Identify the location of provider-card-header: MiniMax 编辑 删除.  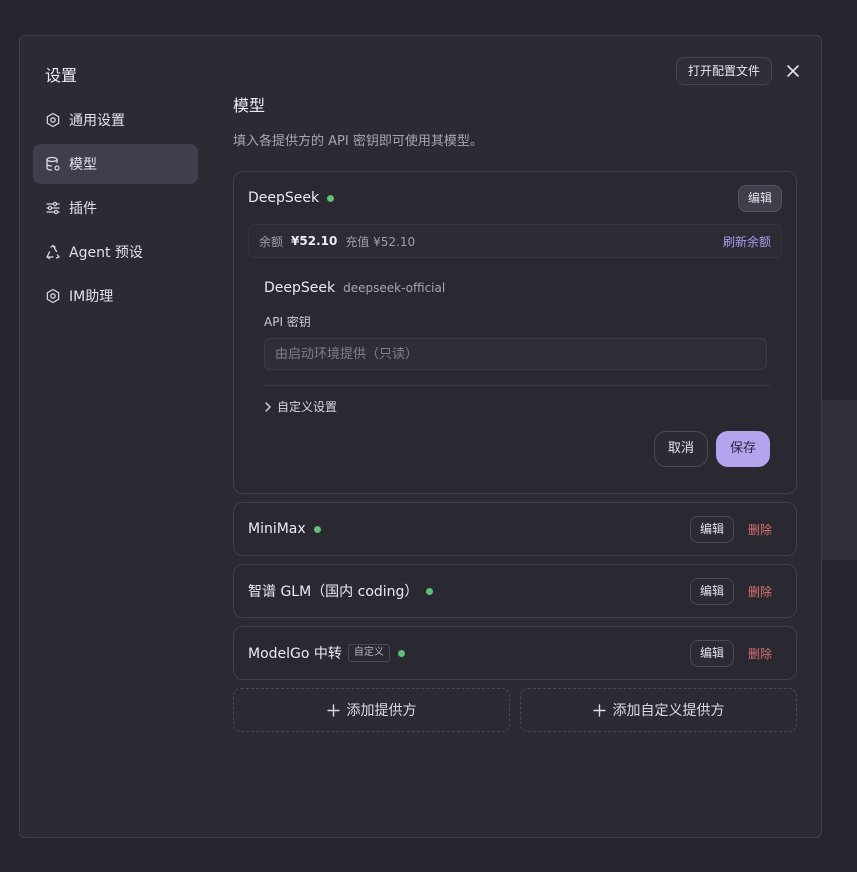
(515, 529).